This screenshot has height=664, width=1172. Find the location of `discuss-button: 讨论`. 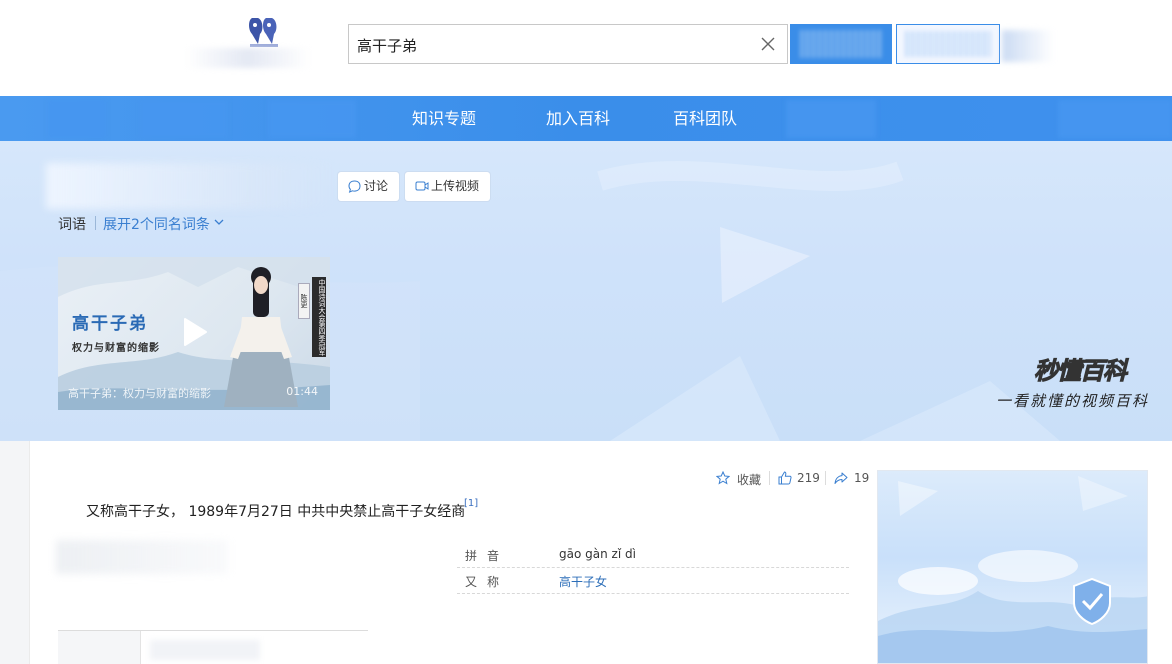

discuss-button: 讨论 is located at coordinates (368, 186).